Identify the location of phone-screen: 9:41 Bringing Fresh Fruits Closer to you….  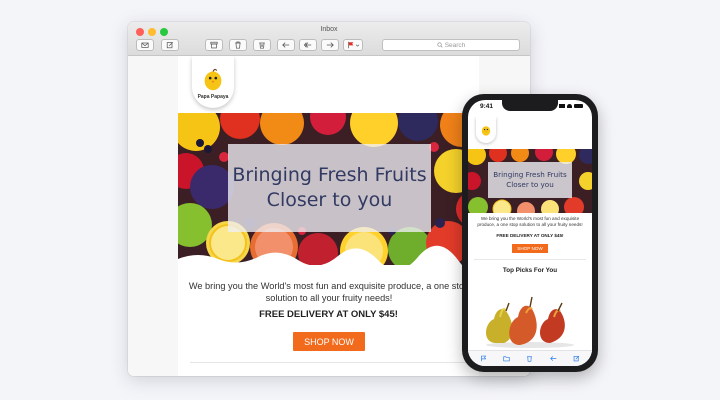
(530, 233).